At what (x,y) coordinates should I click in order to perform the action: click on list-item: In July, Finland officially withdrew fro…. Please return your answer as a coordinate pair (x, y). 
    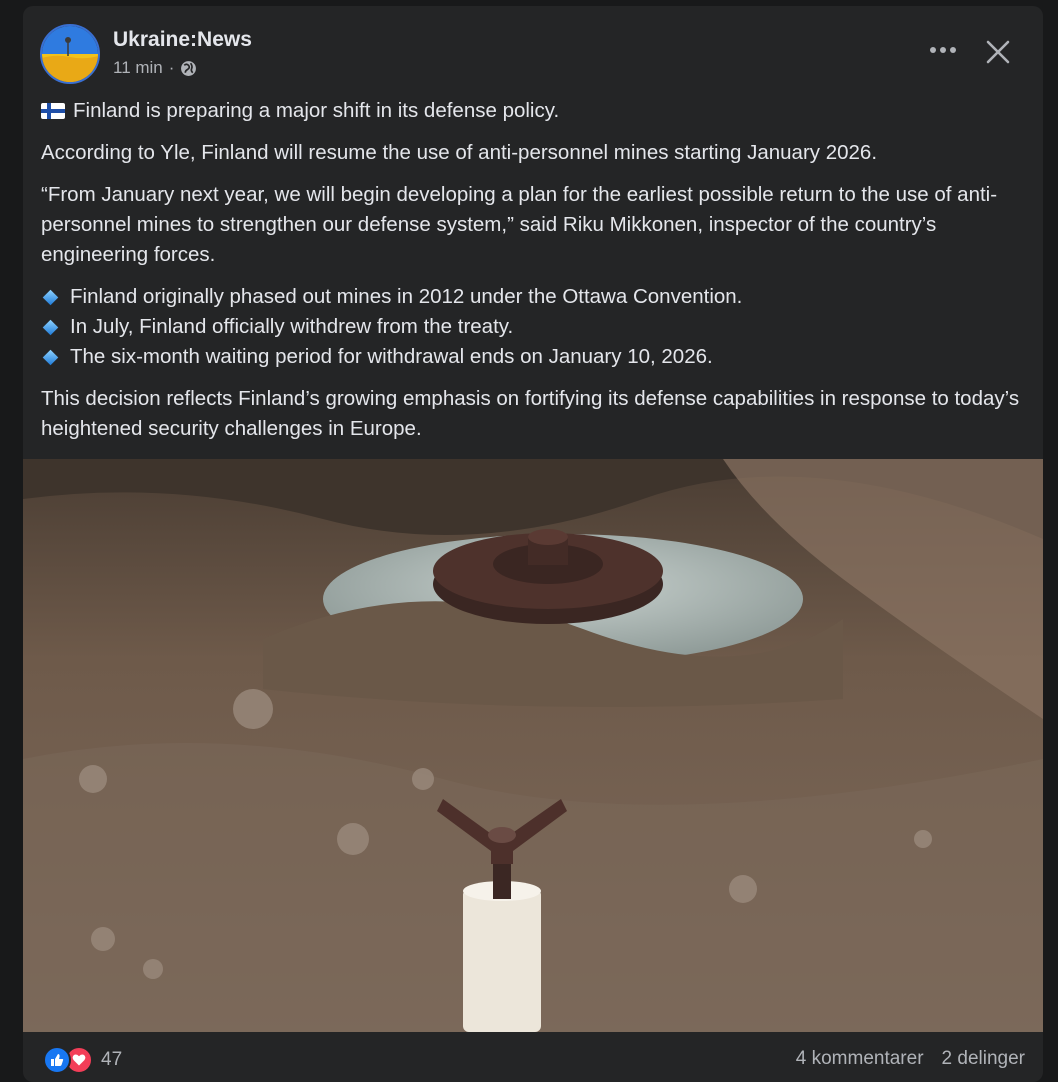
    Looking at the image, I should click on (533, 327).